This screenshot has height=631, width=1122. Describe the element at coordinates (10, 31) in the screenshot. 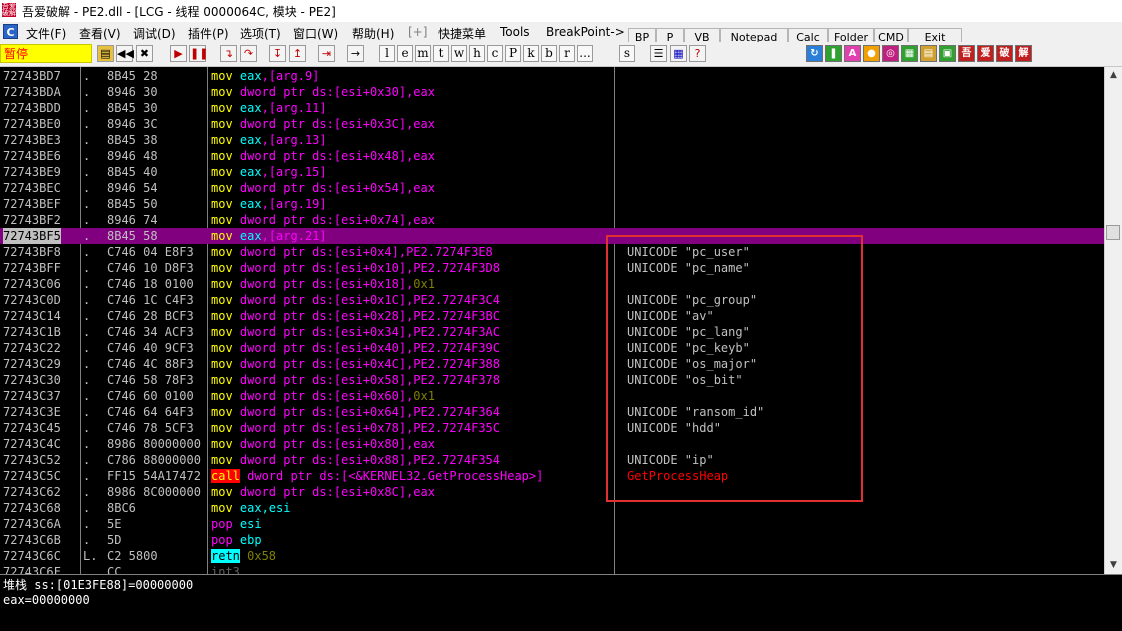

I see `cpu-window-icon: C` at that location.